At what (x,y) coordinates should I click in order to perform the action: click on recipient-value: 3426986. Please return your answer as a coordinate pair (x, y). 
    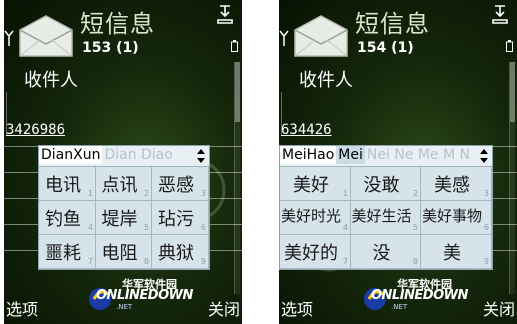
    Looking at the image, I should click on (35, 130).